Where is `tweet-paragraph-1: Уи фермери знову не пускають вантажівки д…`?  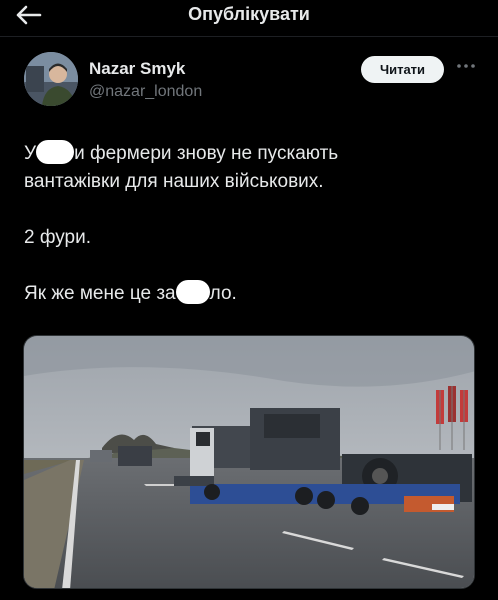 tweet-paragraph-1: Уи фермери знову не пускають вантажівки д… is located at coordinates (249, 167).